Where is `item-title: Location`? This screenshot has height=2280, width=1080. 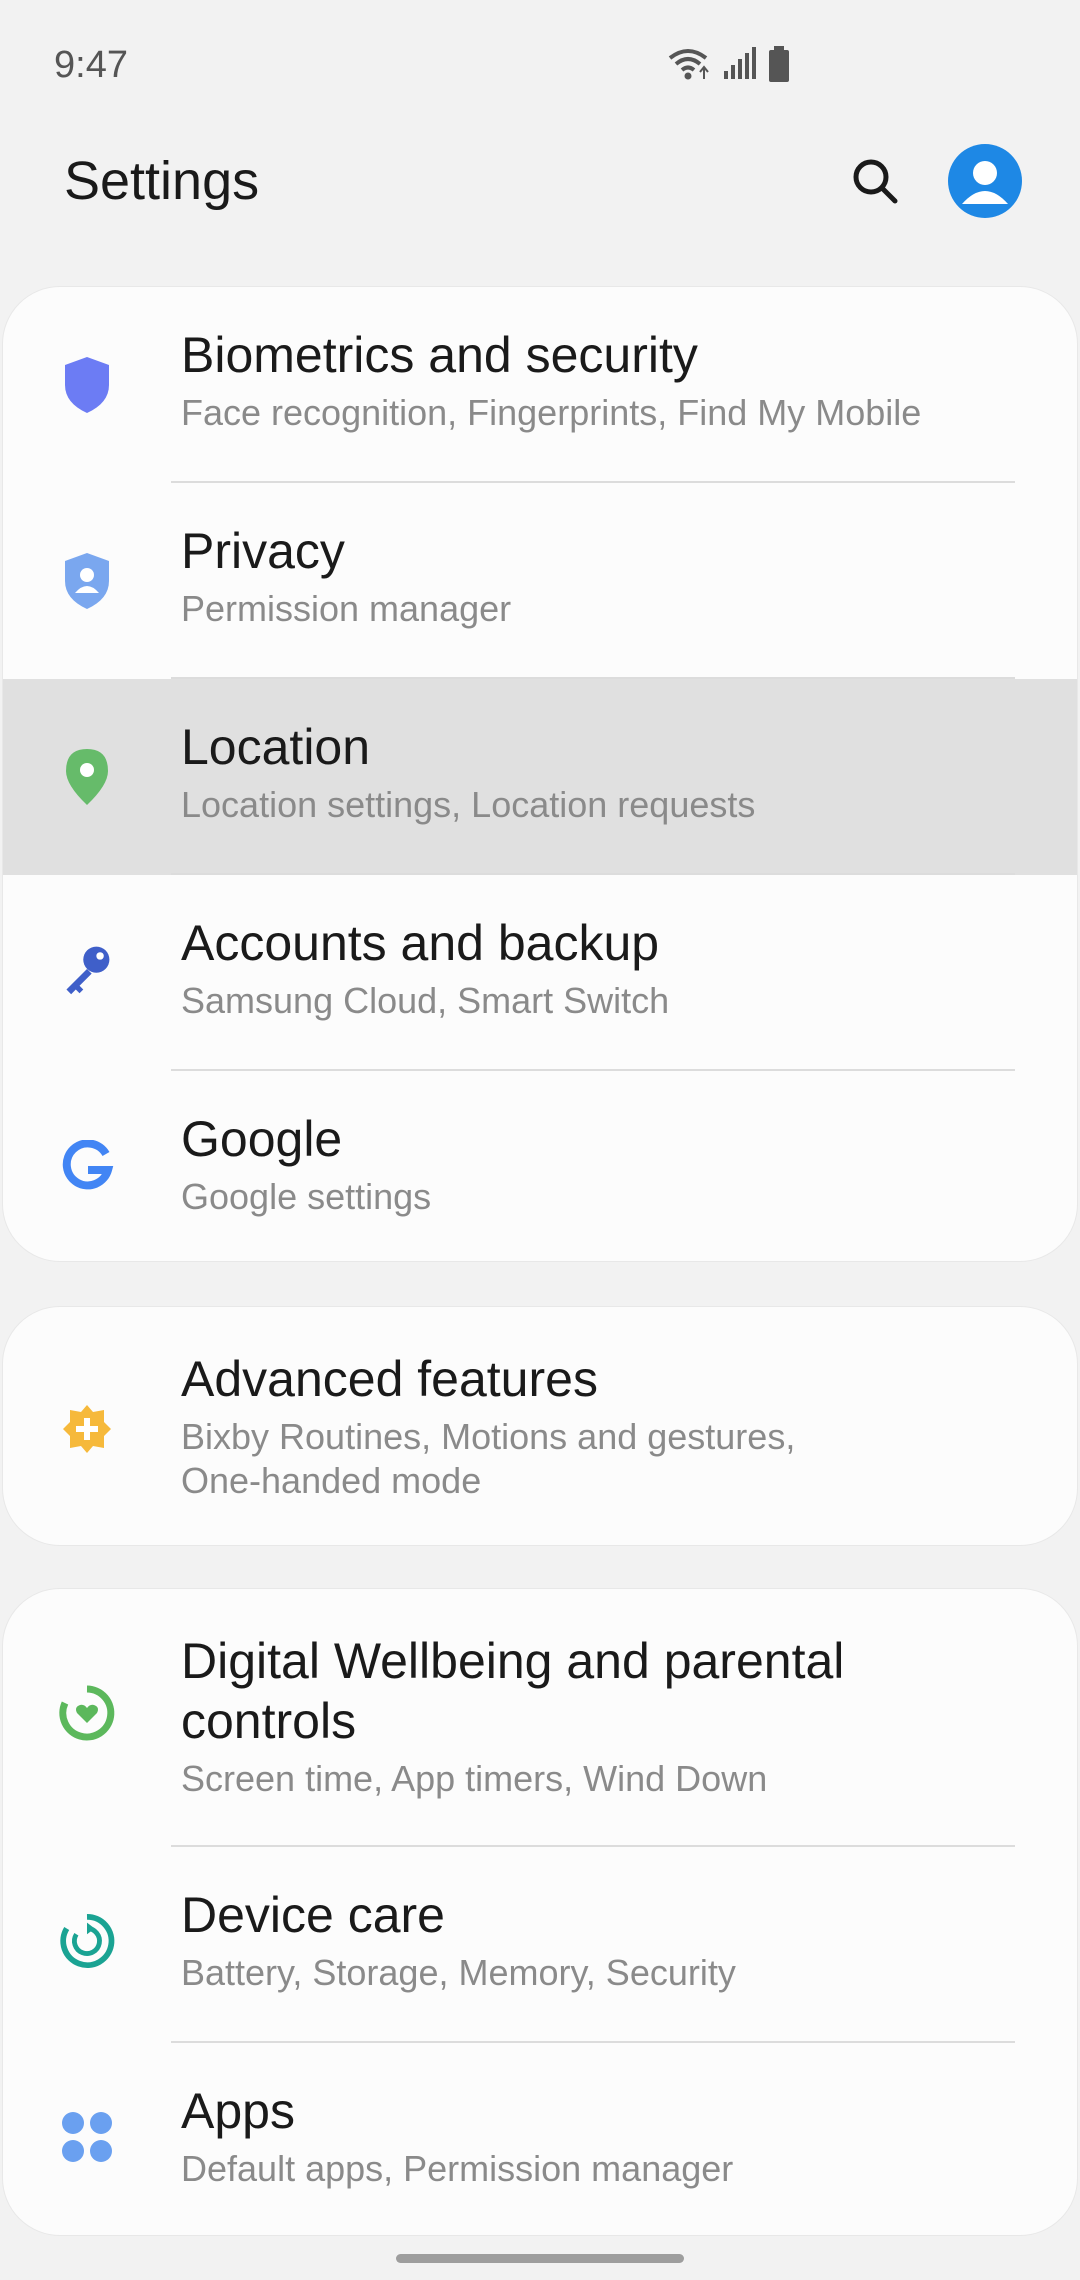
item-title: Location is located at coordinates (276, 747).